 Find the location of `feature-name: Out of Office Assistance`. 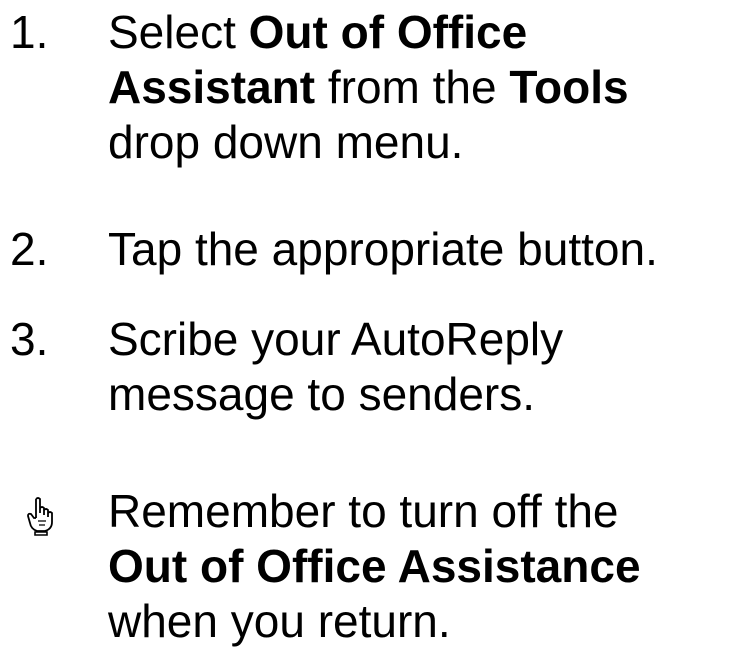

feature-name: Out of Office Assistance is located at coordinates (374, 566).